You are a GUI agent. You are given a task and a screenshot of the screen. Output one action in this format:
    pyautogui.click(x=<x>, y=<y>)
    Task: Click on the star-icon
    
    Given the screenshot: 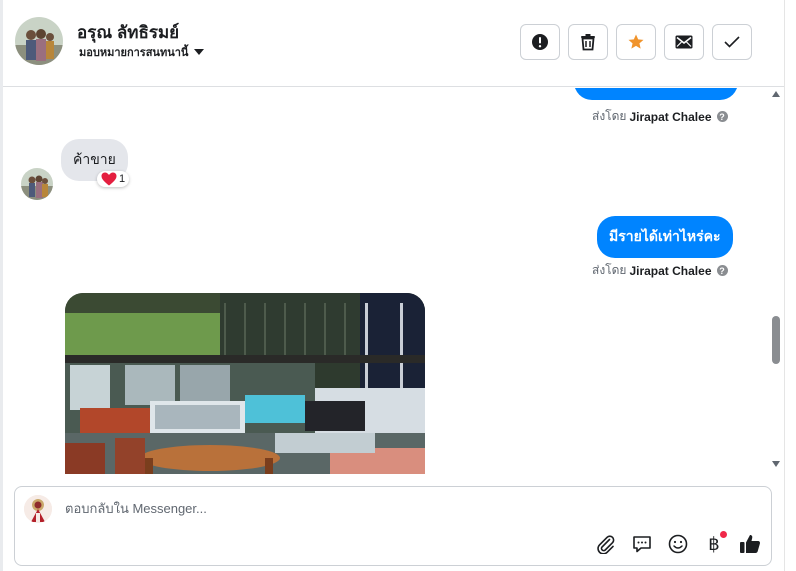 What is the action you would take?
    pyautogui.click(x=636, y=41)
    